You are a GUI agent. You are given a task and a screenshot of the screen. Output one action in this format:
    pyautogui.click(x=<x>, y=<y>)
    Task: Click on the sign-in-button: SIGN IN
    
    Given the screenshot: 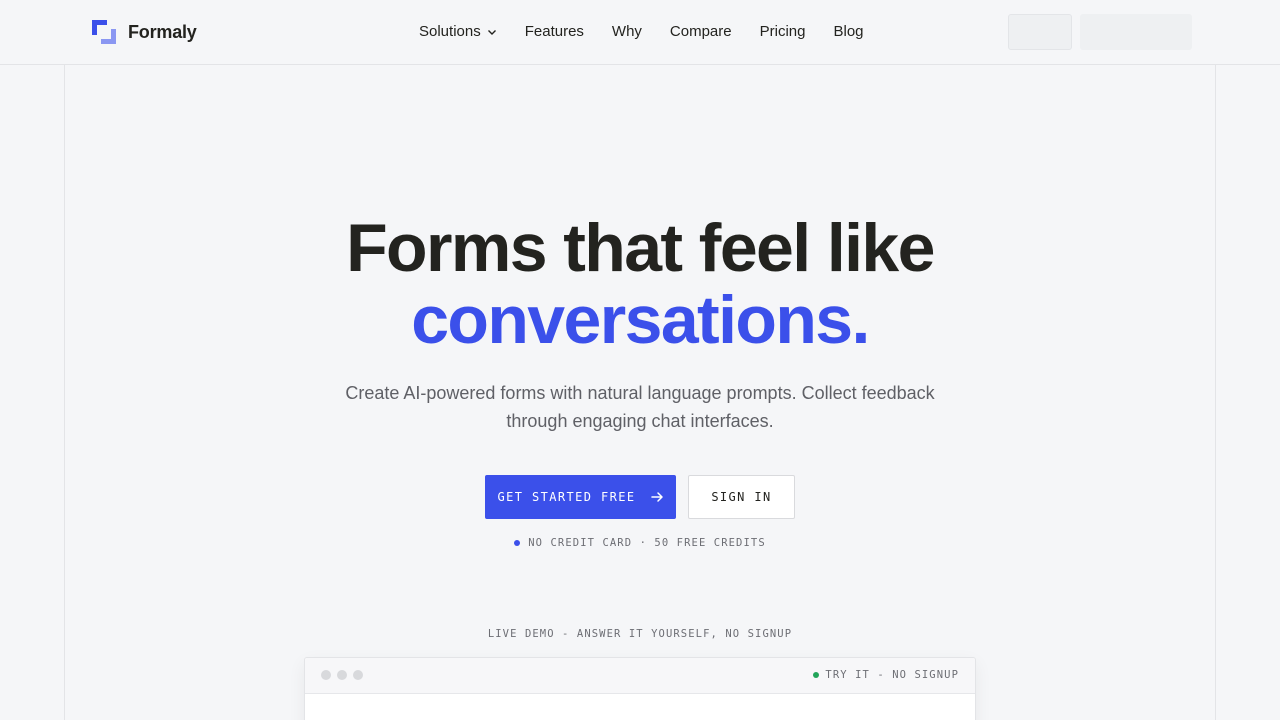 What is the action you would take?
    pyautogui.click(x=741, y=497)
    